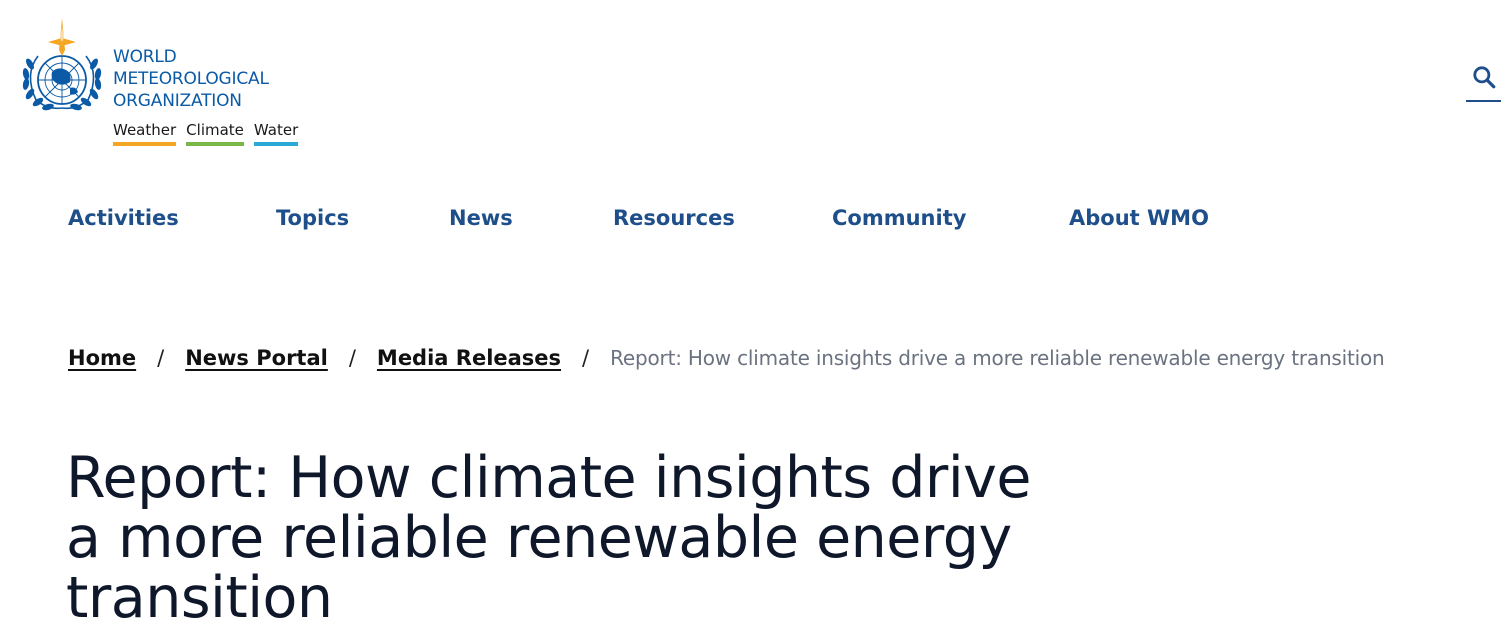 Image resolution: width=1501 pixels, height=643 pixels. Describe the element at coordinates (1139, 218) in the screenshot. I see `nav-item-about-wmo: About WMO` at that location.